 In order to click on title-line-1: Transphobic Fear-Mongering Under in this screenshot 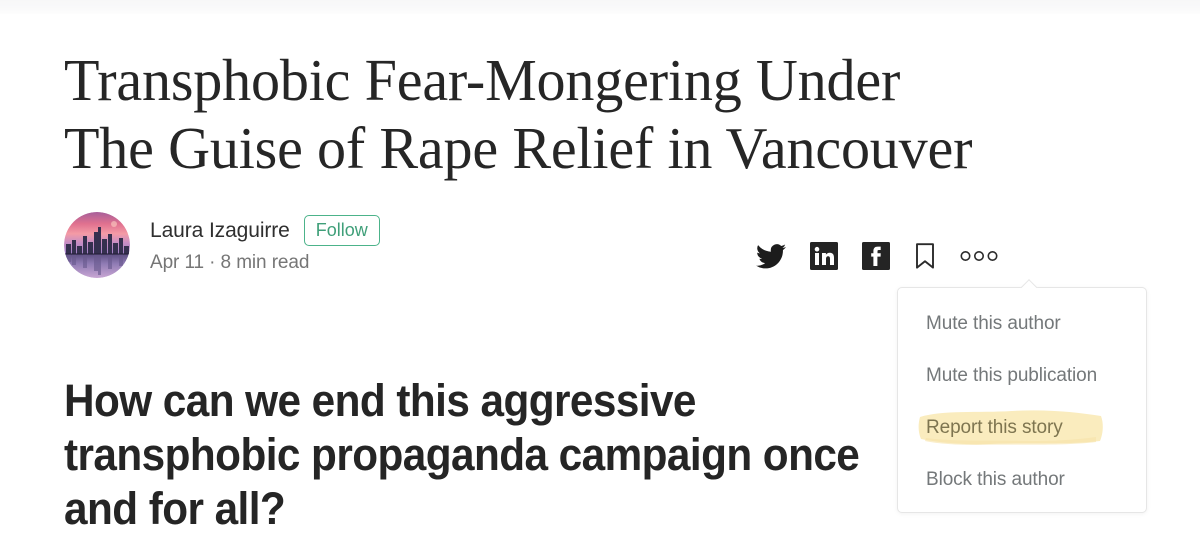, I will do `click(482, 80)`.